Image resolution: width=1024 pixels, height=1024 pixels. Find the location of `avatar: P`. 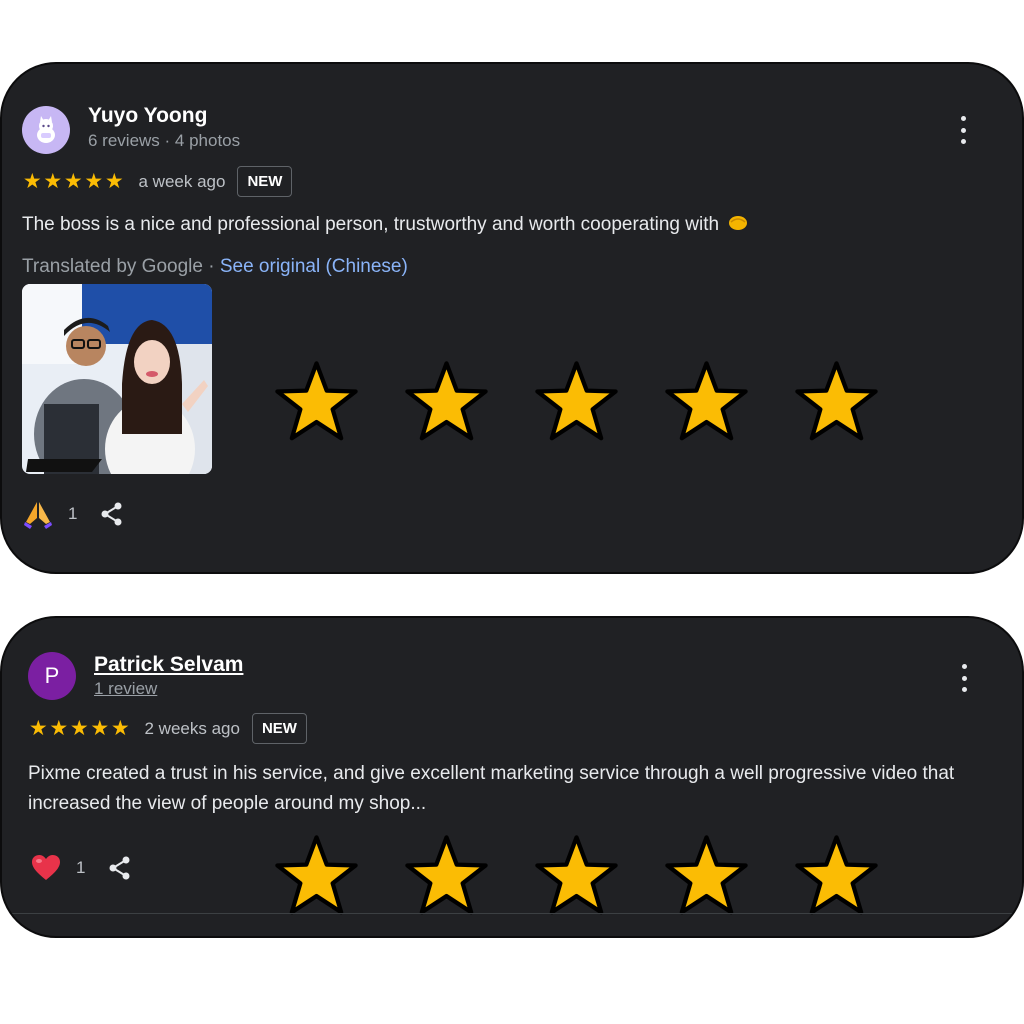

avatar: P is located at coordinates (52, 676).